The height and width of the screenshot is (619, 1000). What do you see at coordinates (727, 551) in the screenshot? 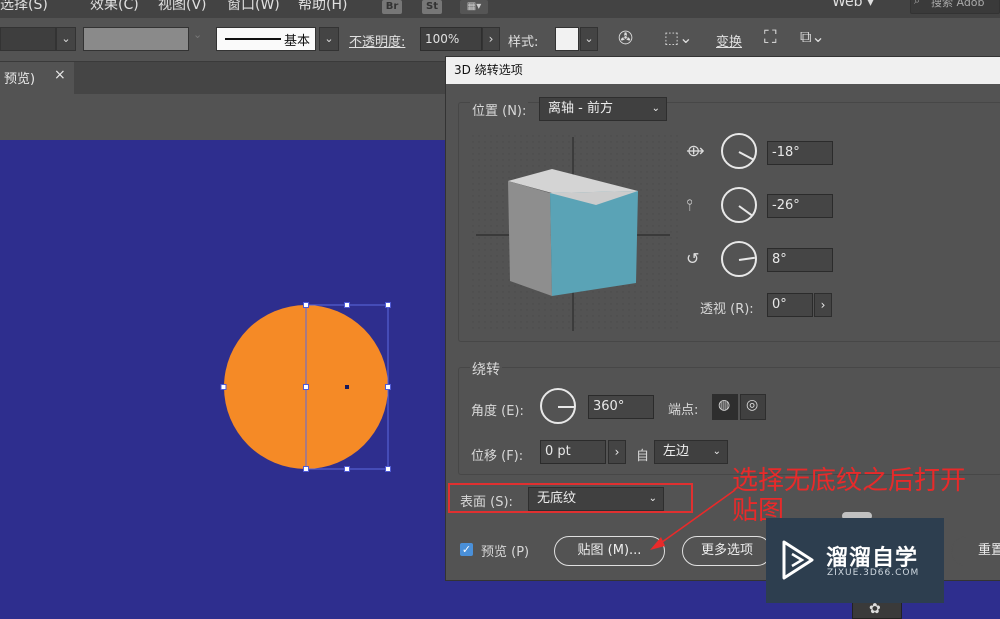
I see `more-options-button: 更多选项` at bounding box center [727, 551].